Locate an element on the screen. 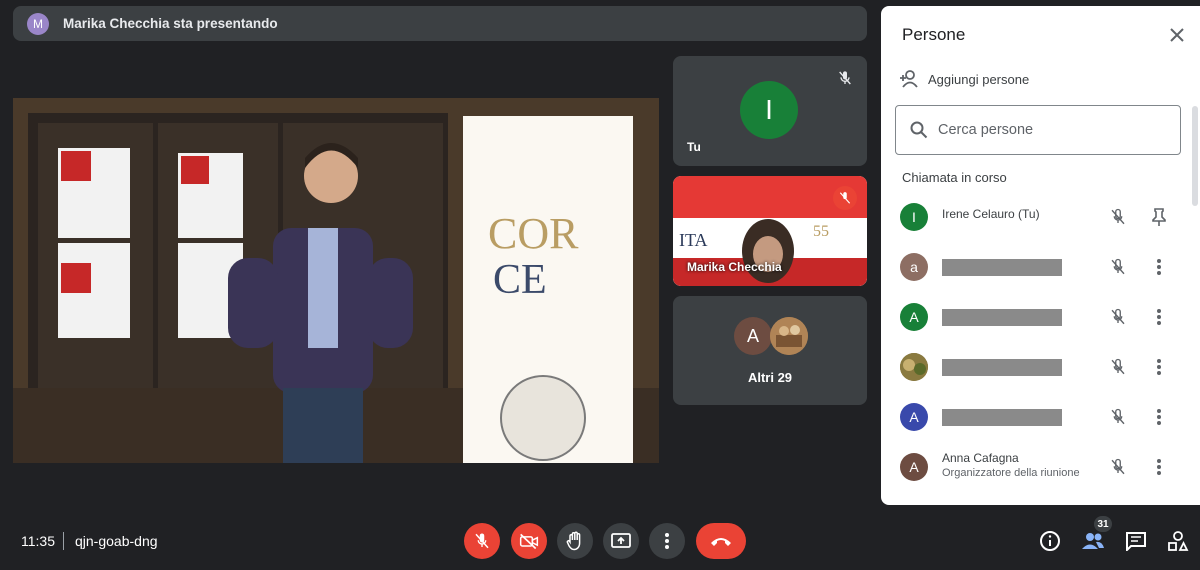 The image size is (1200, 570). meeting-code: qjn-goab-dng is located at coordinates (116, 541).